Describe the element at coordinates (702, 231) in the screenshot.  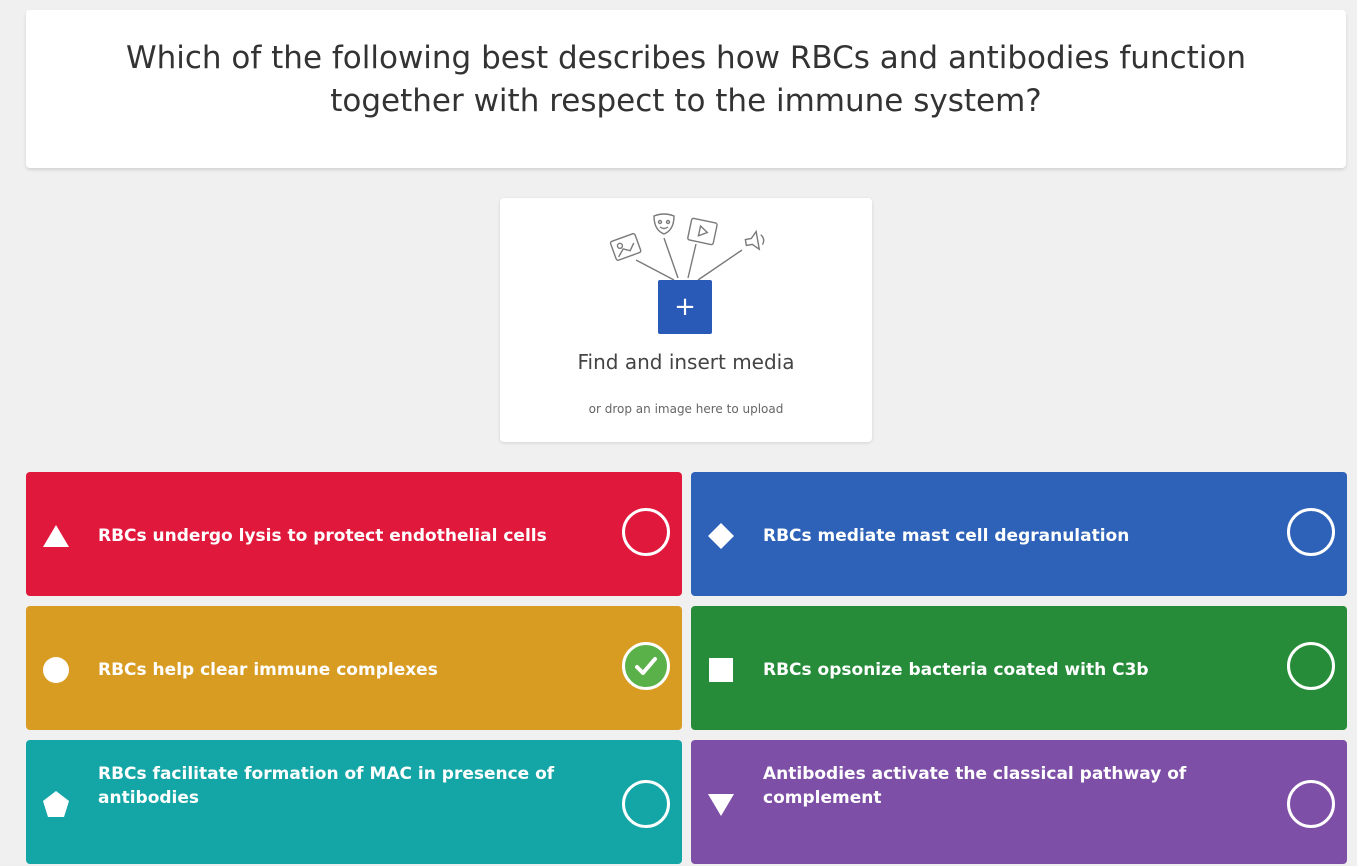
I see `video-icon` at that location.